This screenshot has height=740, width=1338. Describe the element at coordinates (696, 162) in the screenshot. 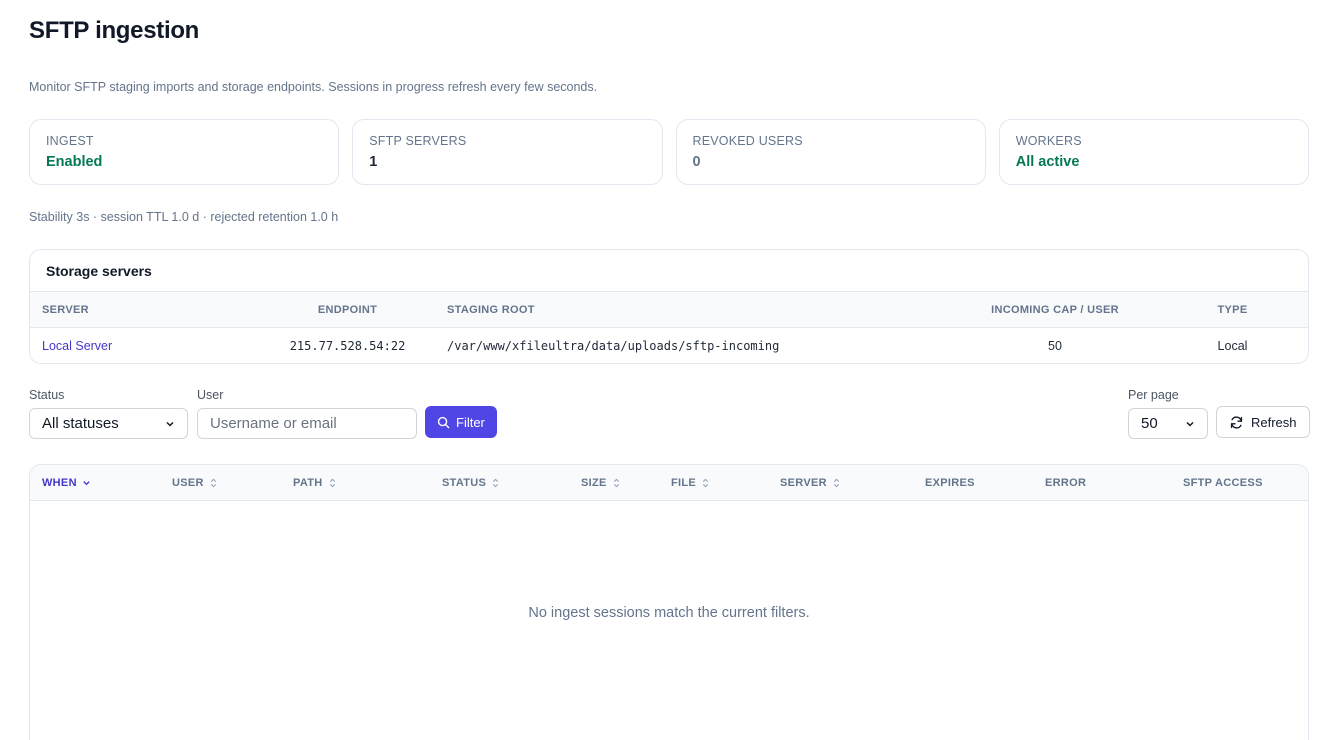

I see `stat-card-value: 0` at that location.